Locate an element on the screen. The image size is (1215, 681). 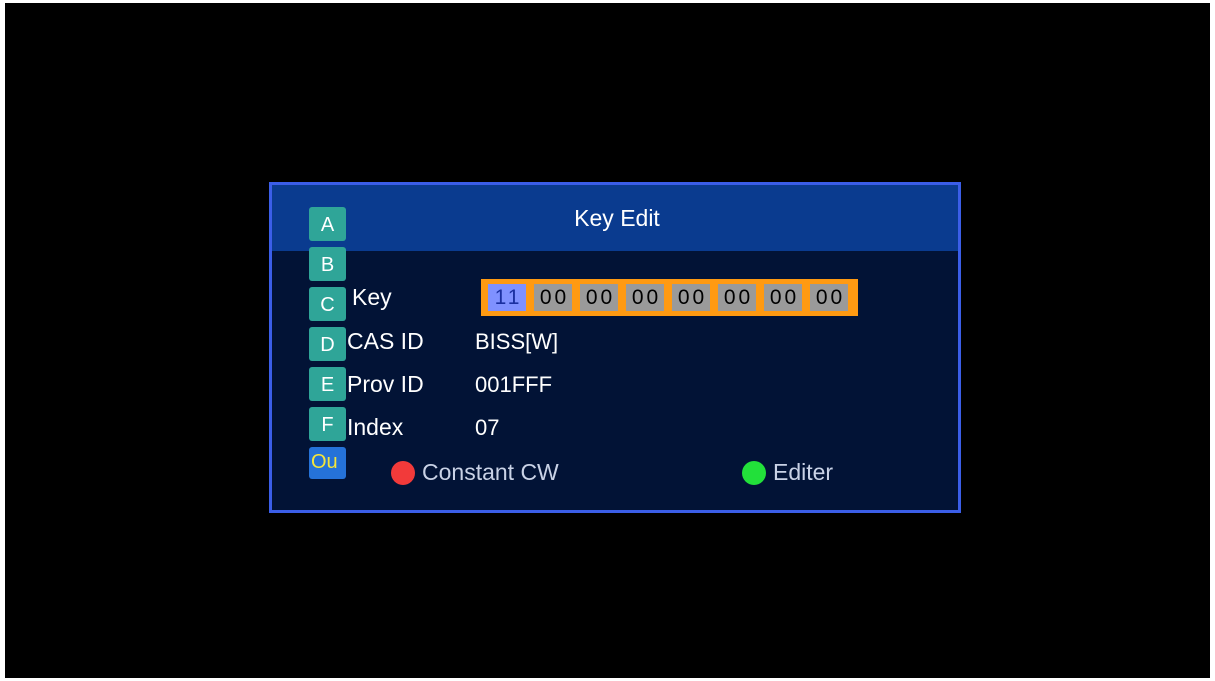
hex-key-b: B is located at coordinates (327, 264).